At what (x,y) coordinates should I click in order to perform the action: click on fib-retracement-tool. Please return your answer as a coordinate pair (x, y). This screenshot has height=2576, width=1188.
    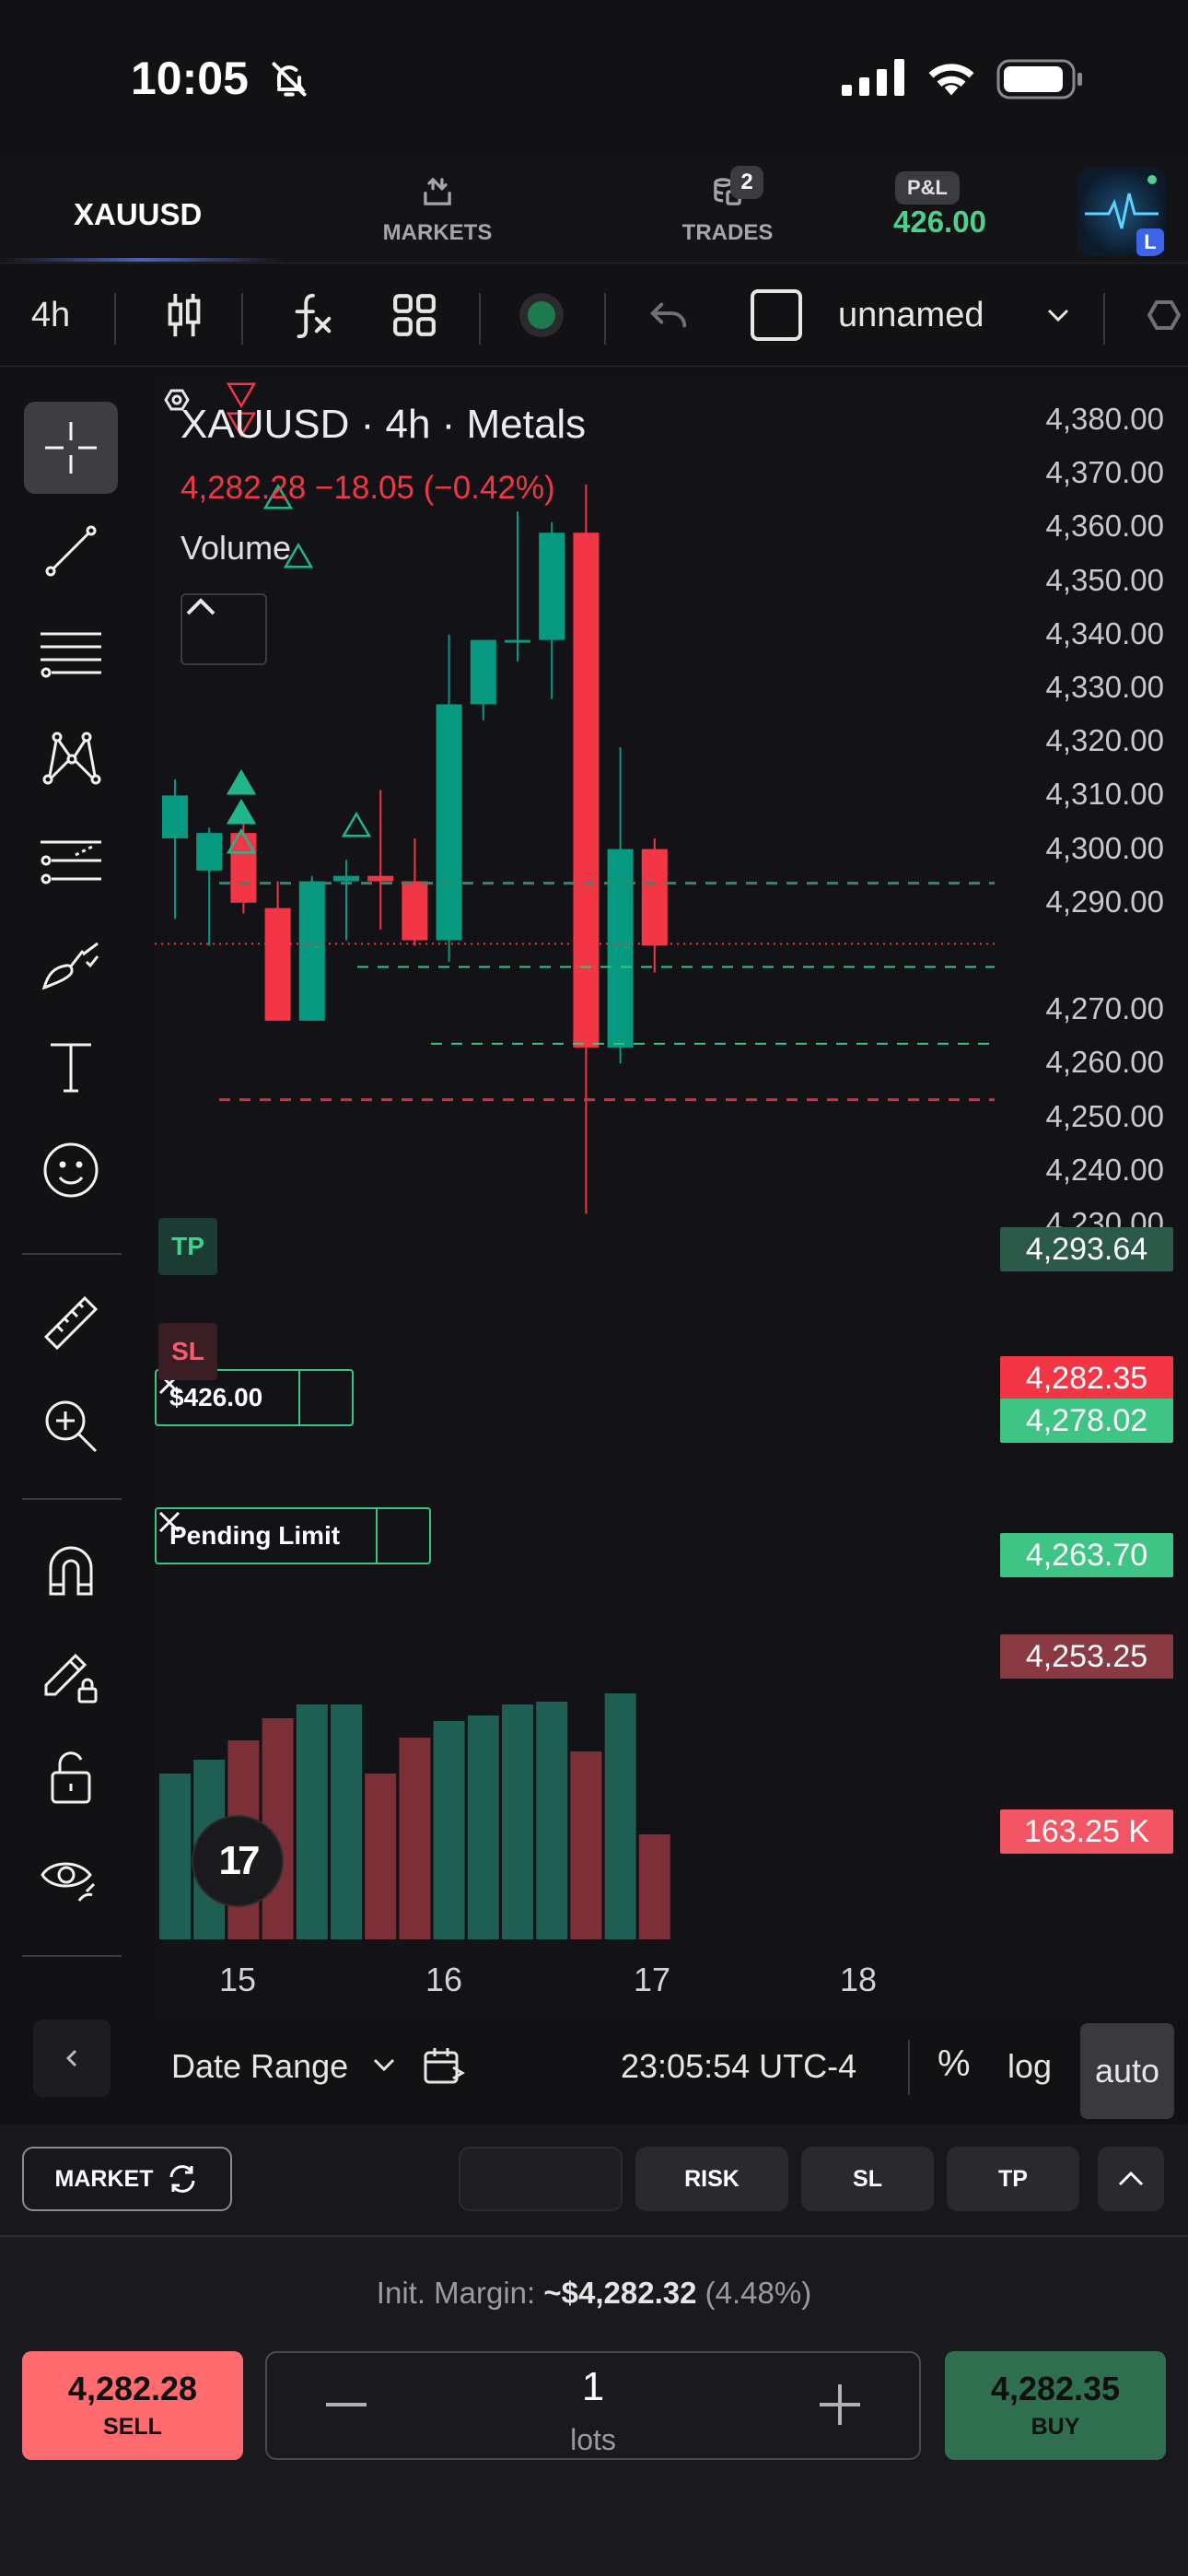
    Looking at the image, I should click on (71, 654).